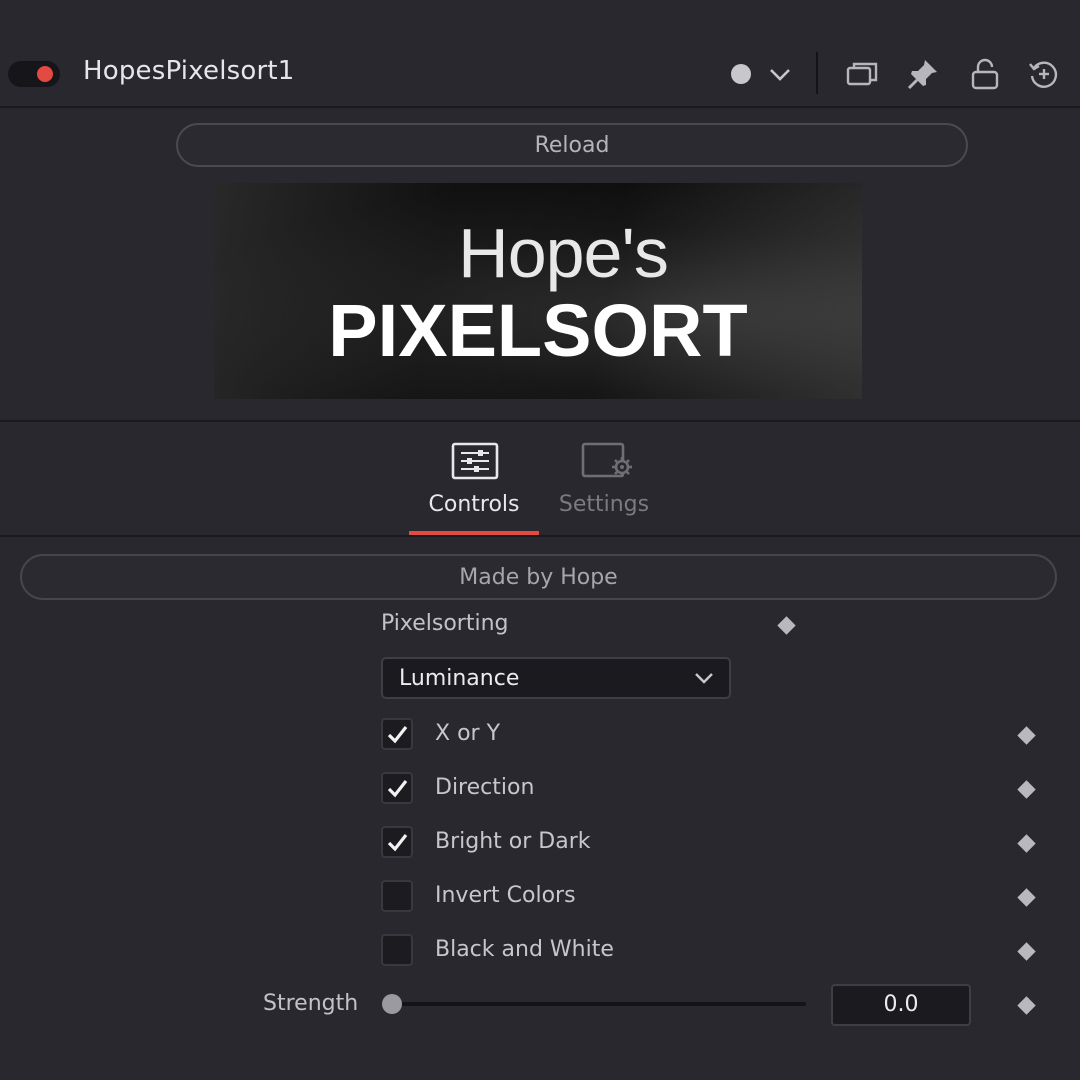 This screenshot has width=1080, height=1080. I want to click on bright-or-dark-label: Bright or Dark, so click(513, 841).